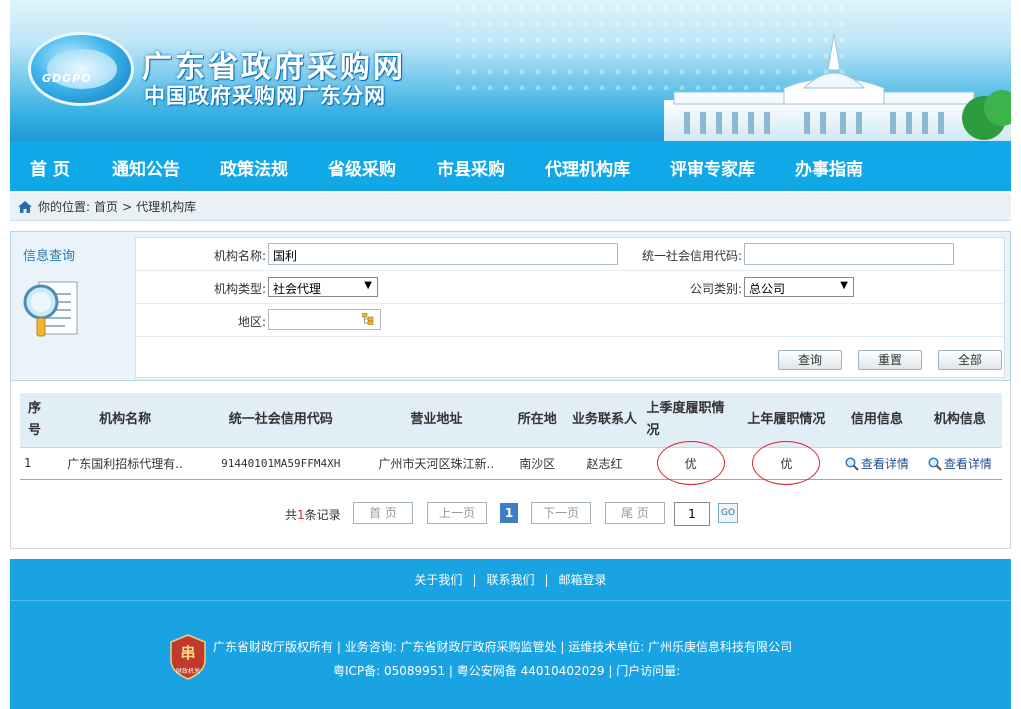  I want to click on go-button: GO, so click(728, 513).